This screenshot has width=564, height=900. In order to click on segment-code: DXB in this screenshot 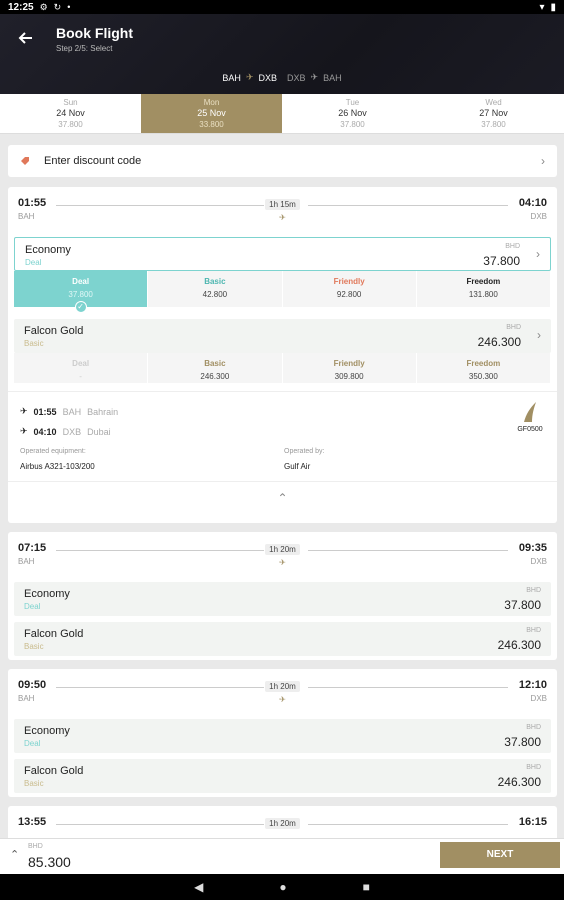, I will do `click(72, 431)`.